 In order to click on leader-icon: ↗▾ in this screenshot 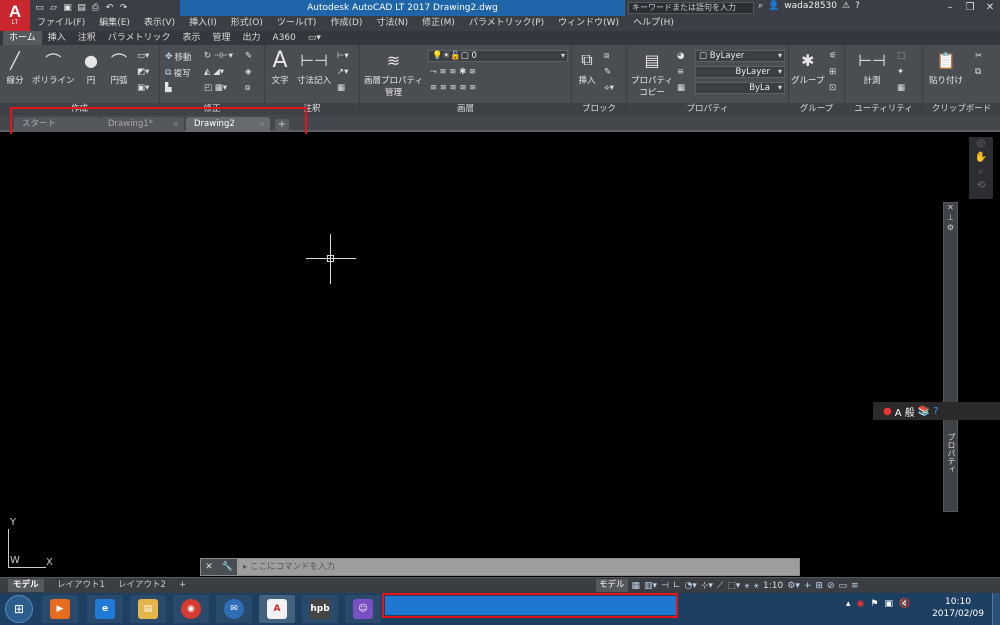, I will do `click(342, 72)`.